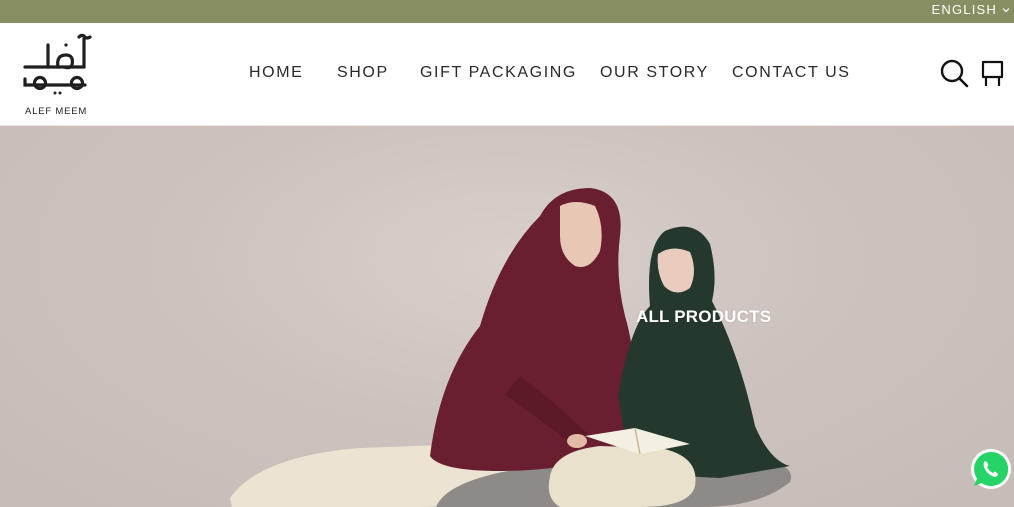  Describe the element at coordinates (276, 73) in the screenshot. I see `nav-home: HOME` at that location.